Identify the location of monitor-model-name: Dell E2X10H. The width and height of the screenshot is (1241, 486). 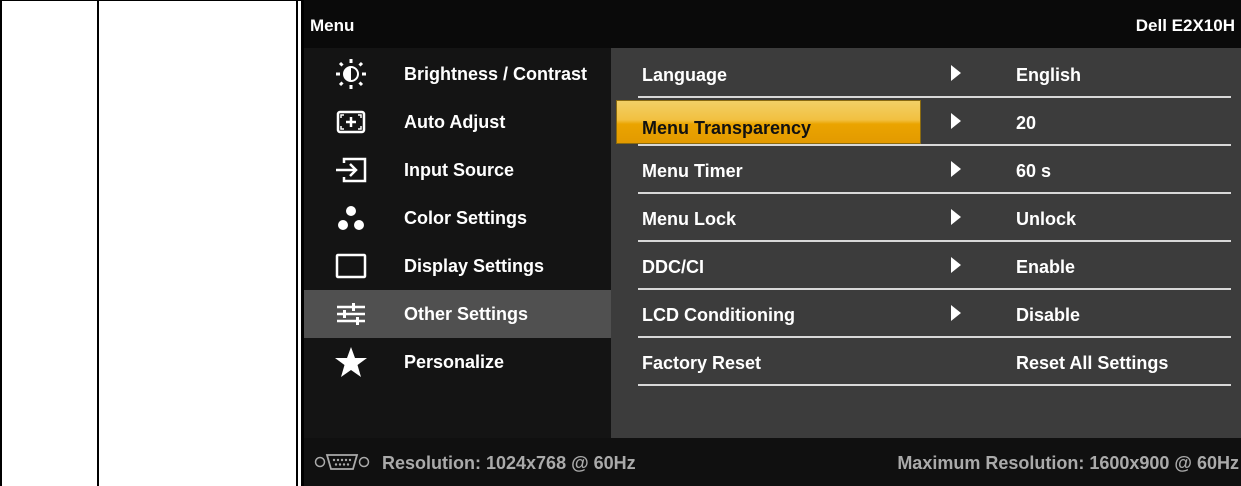
(1185, 25).